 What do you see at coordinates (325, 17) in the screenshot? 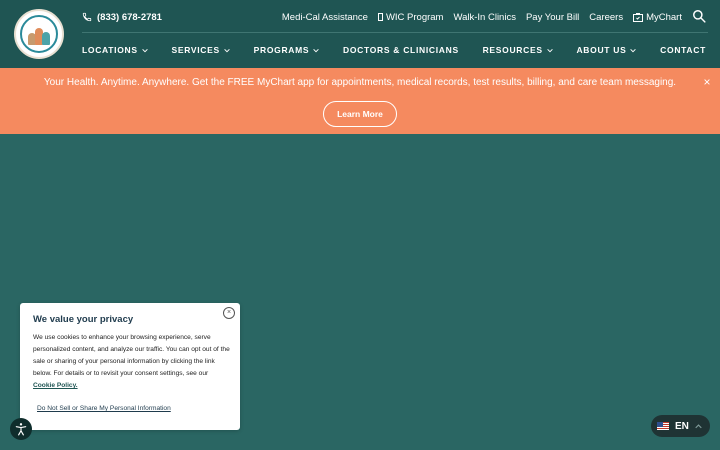
I see `util-medi-cal: Medi-Cal Assistance` at bounding box center [325, 17].